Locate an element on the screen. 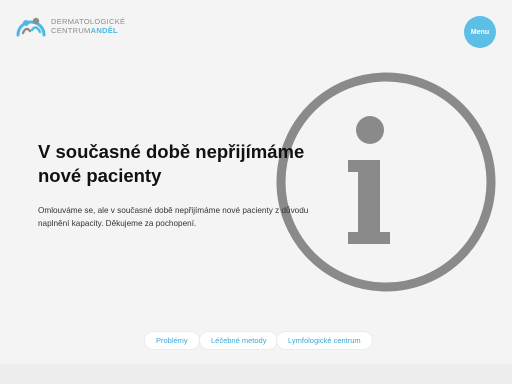 The height and width of the screenshot is (384, 512). logo-line-1: DERMATOLOGICKÉ is located at coordinates (88, 21).